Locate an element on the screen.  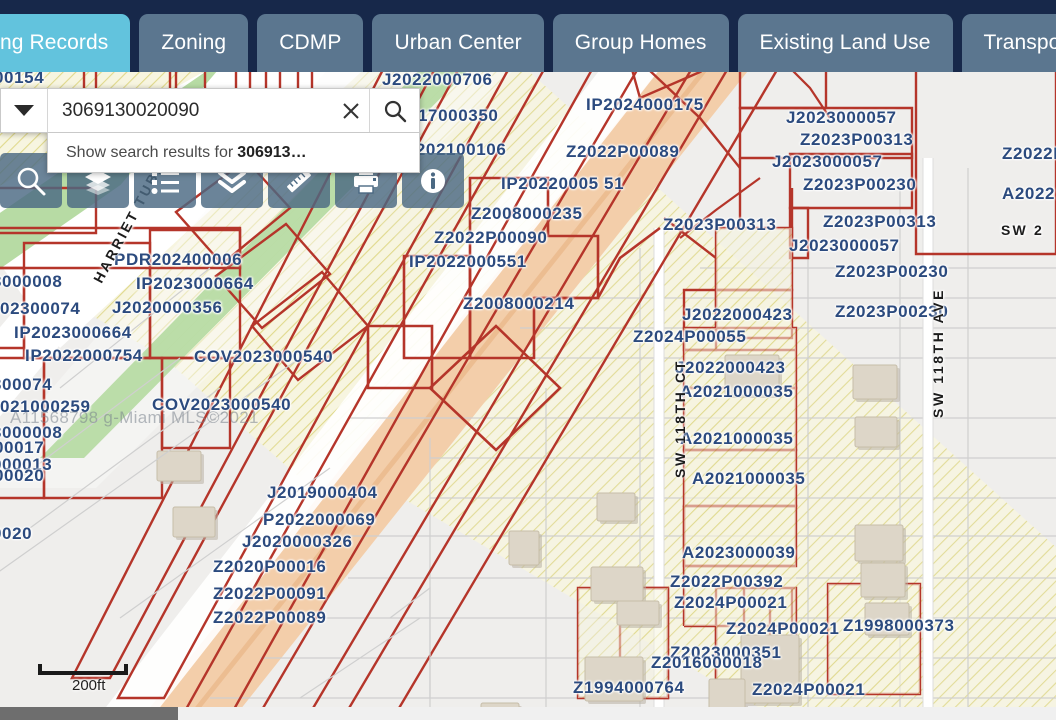
search-row is located at coordinates (210, 110).